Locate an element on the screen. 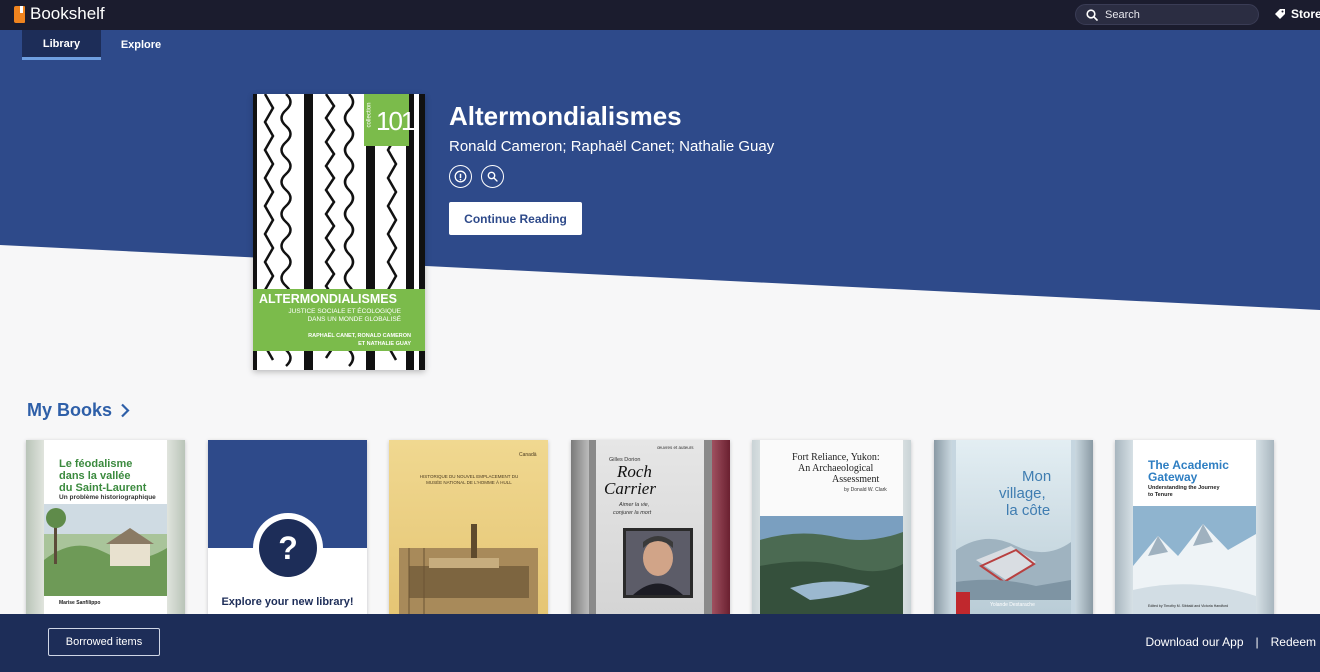 The image size is (1320, 672). info-icon is located at coordinates (460, 176).